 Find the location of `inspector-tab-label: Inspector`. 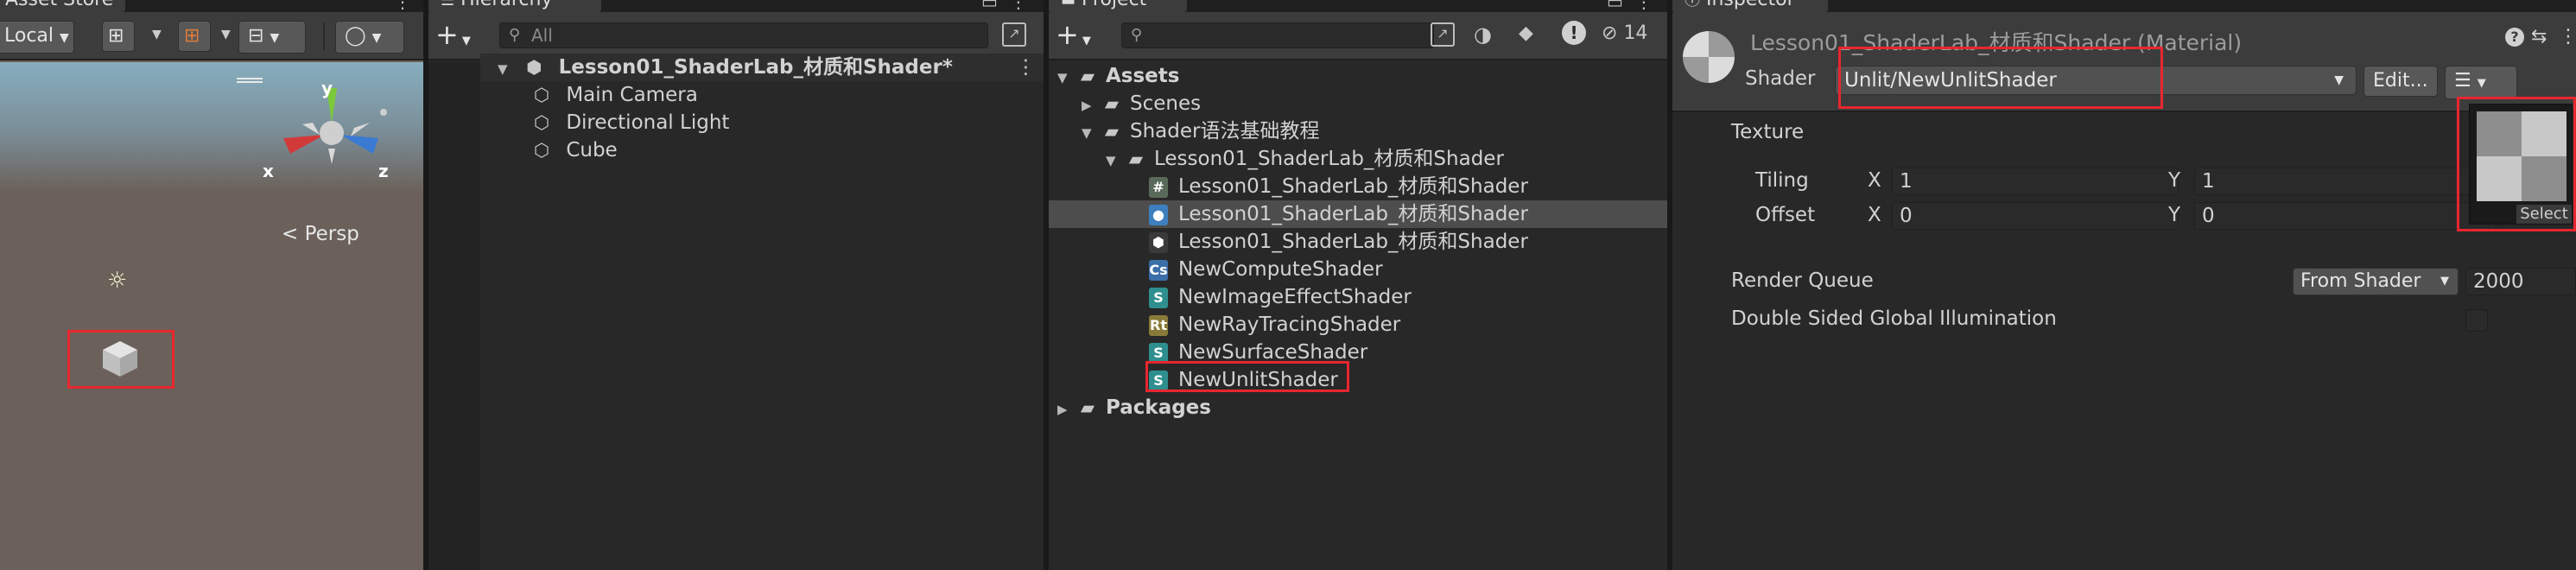

inspector-tab-label: Inspector is located at coordinates (1750, 5).